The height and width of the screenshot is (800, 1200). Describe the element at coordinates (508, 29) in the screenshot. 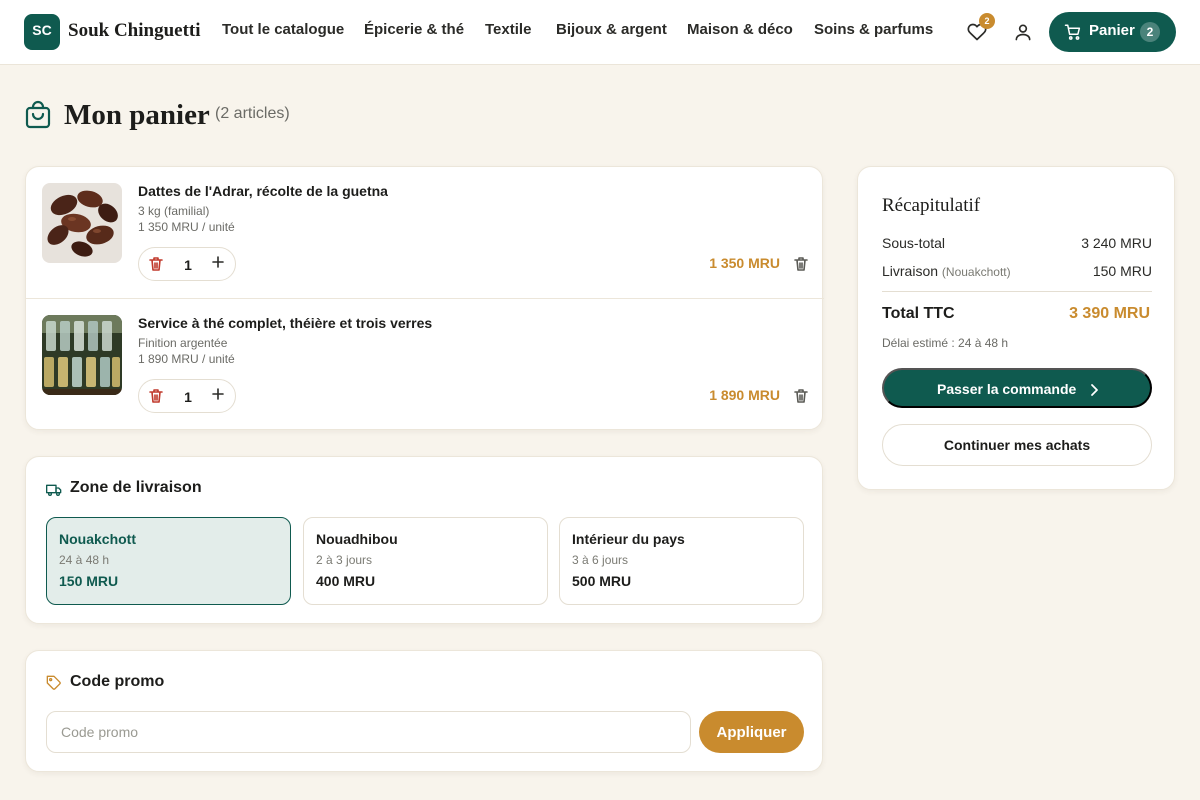

I see `nav-item-textile: Textile` at that location.